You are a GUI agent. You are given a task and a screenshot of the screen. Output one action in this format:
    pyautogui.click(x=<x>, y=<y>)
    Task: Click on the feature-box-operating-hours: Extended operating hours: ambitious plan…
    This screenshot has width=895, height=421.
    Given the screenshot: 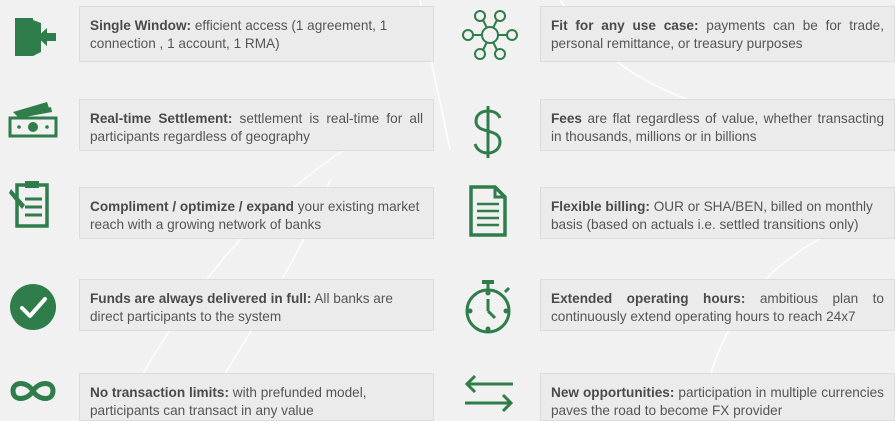 What is the action you would take?
    pyautogui.click(x=717, y=305)
    